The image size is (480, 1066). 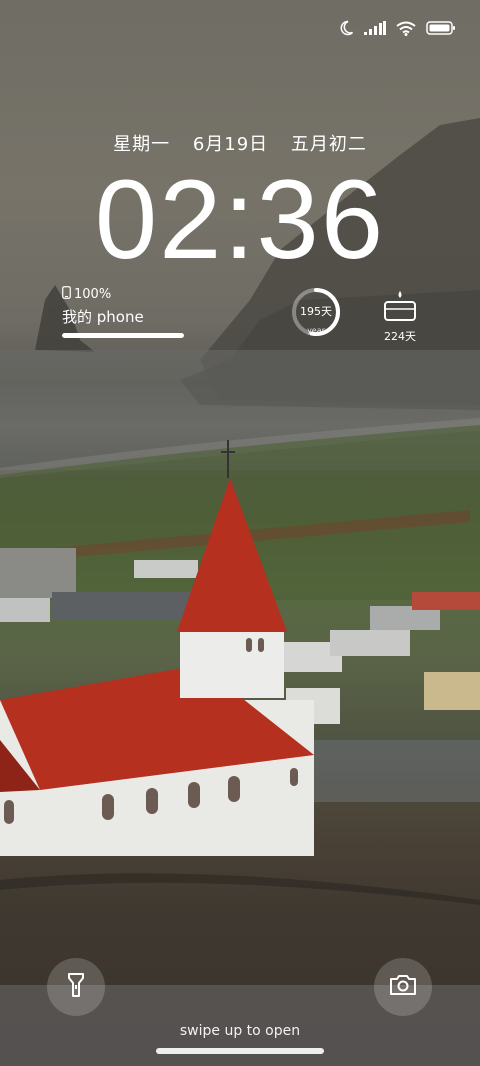 What do you see at coordinates (406, 28) in the screenshot?
I see `wifi-icon` at bounding box center [406, 28].